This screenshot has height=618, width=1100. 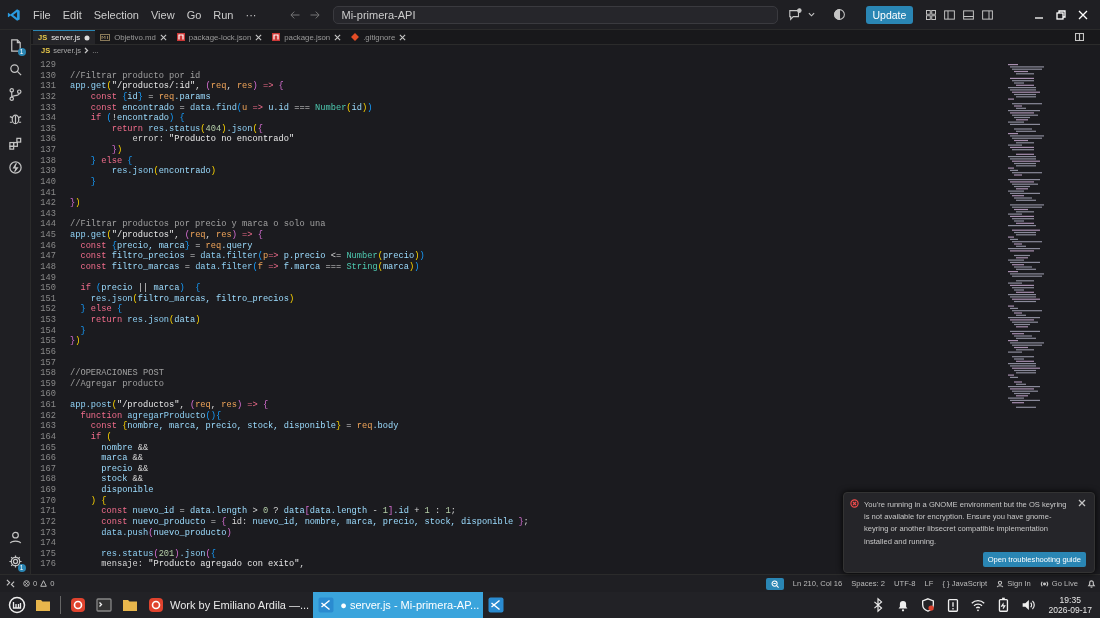 What do you see at coordinates (48, 182) in the screenshot?
I see `line-number: 140` at bounding box center [48, 182].